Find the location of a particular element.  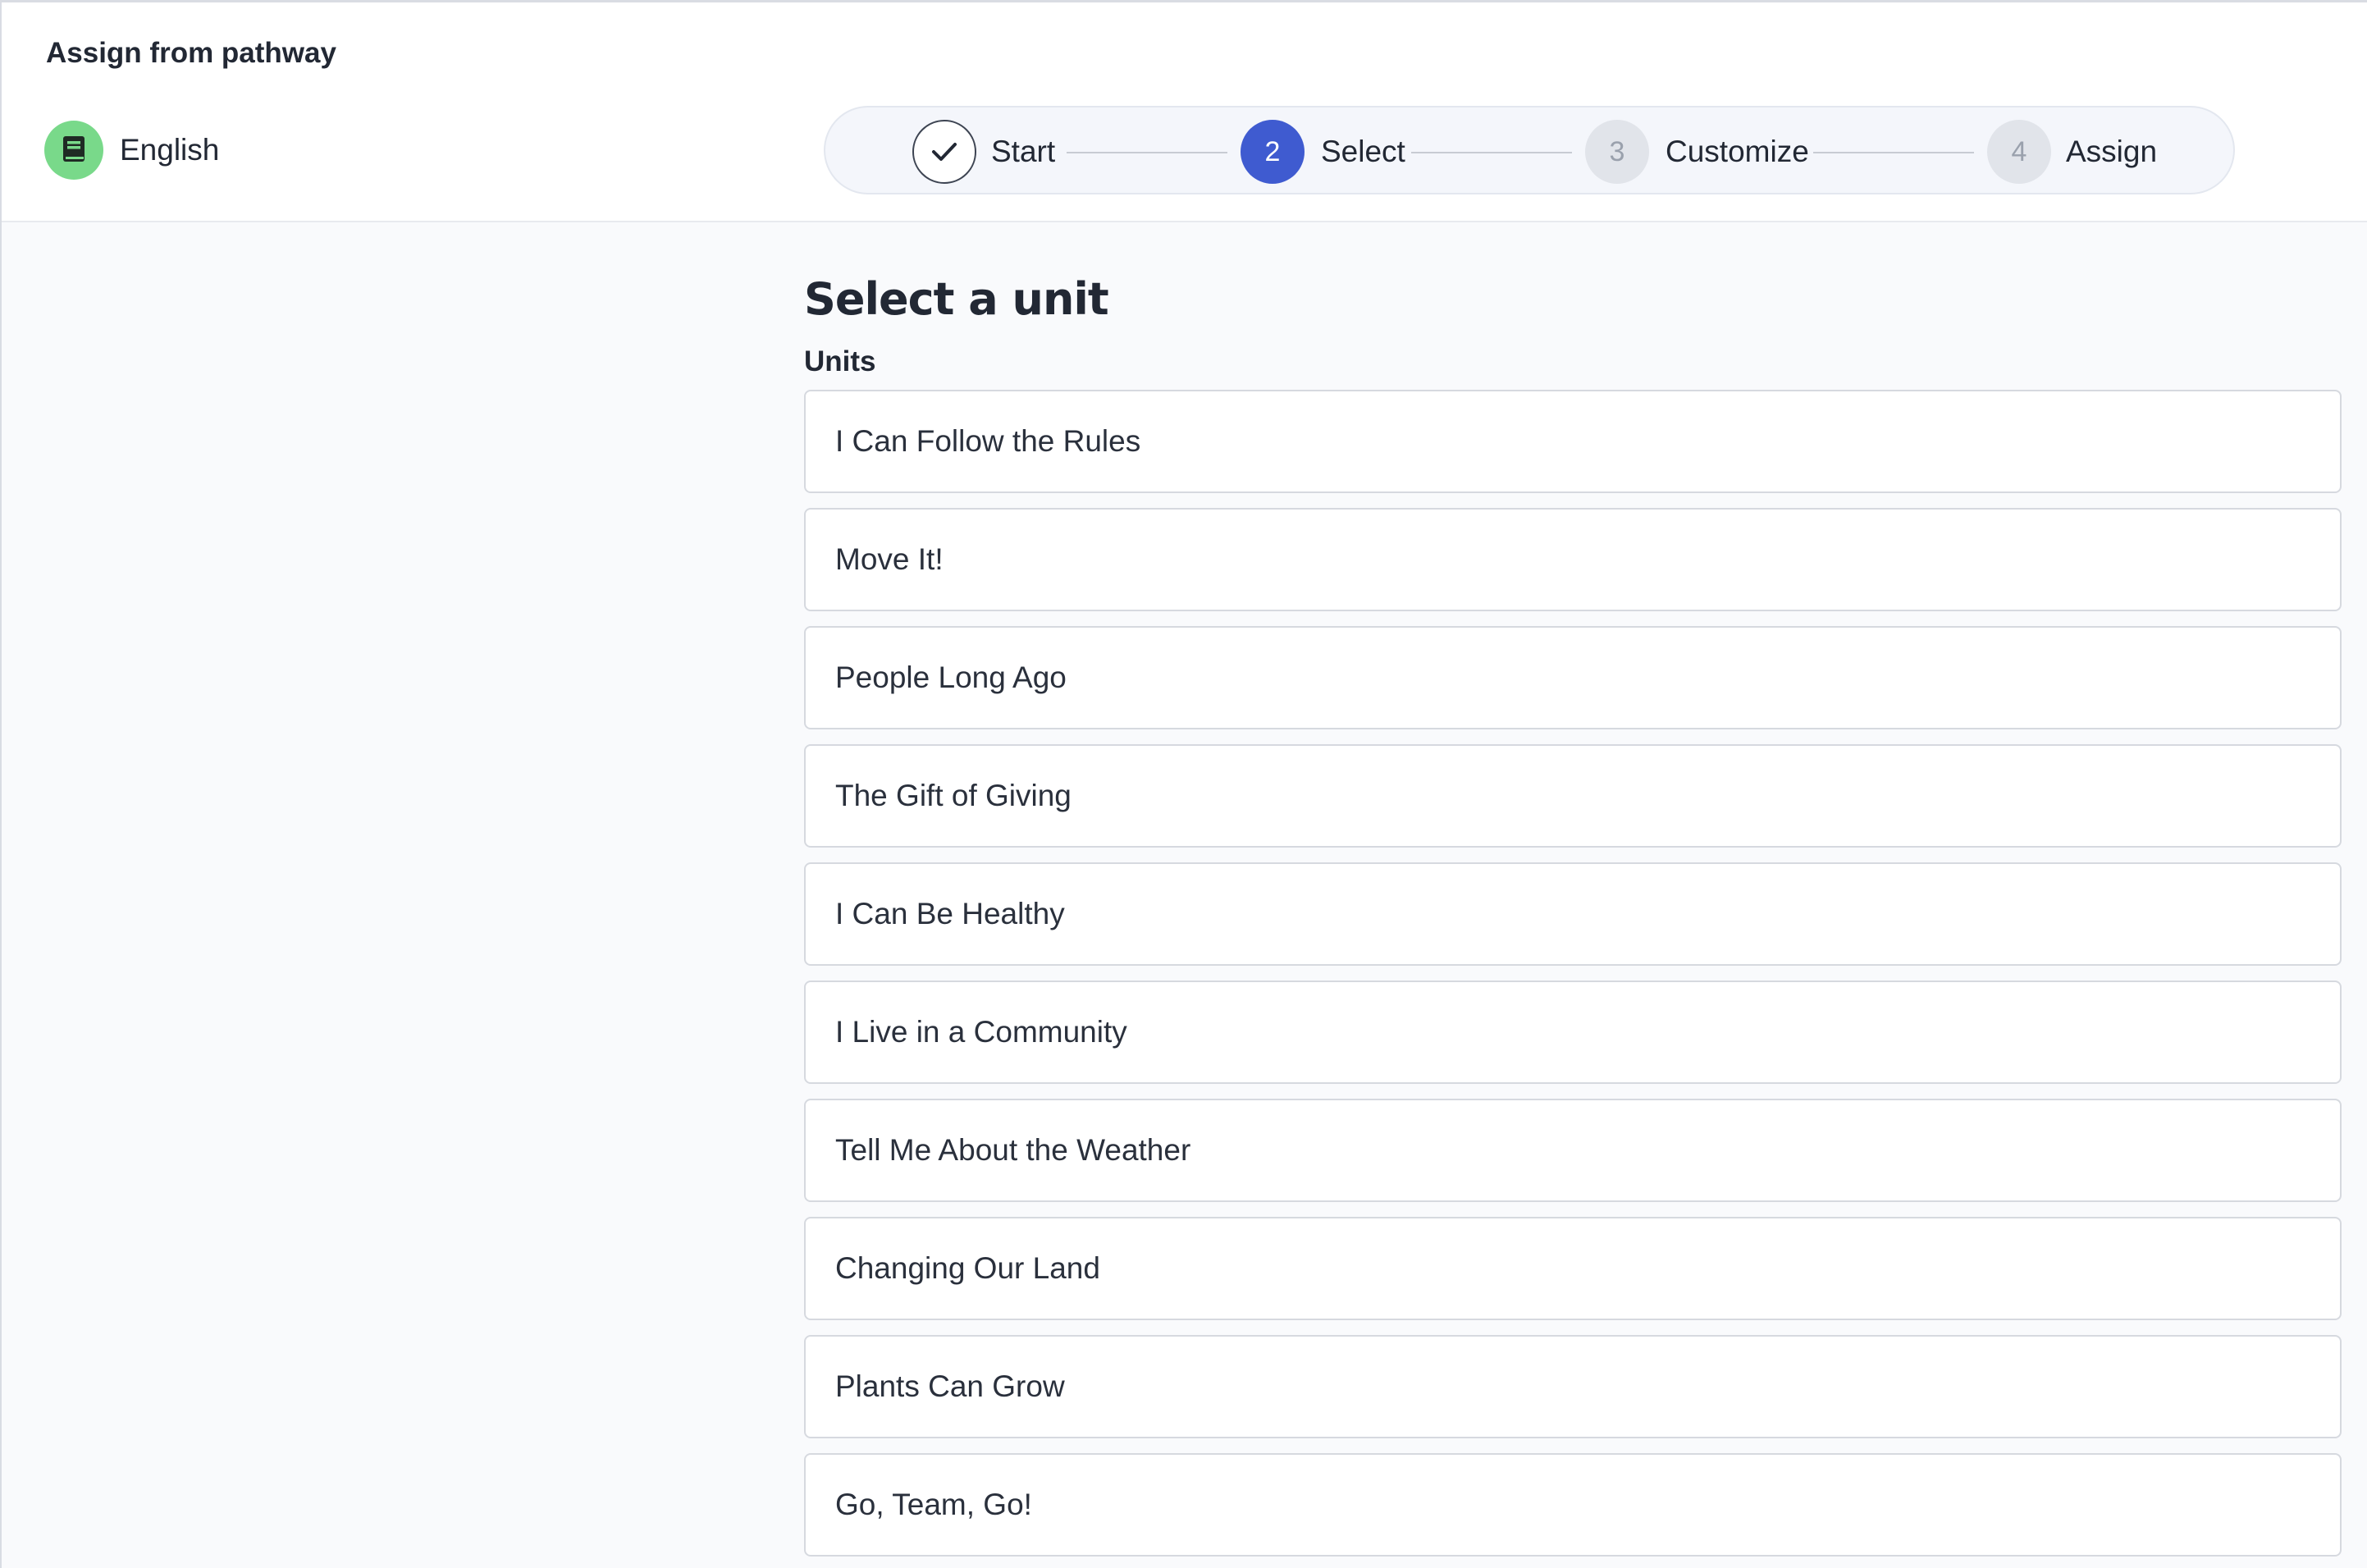

subject-info: English is located at coordinates (131, 150).